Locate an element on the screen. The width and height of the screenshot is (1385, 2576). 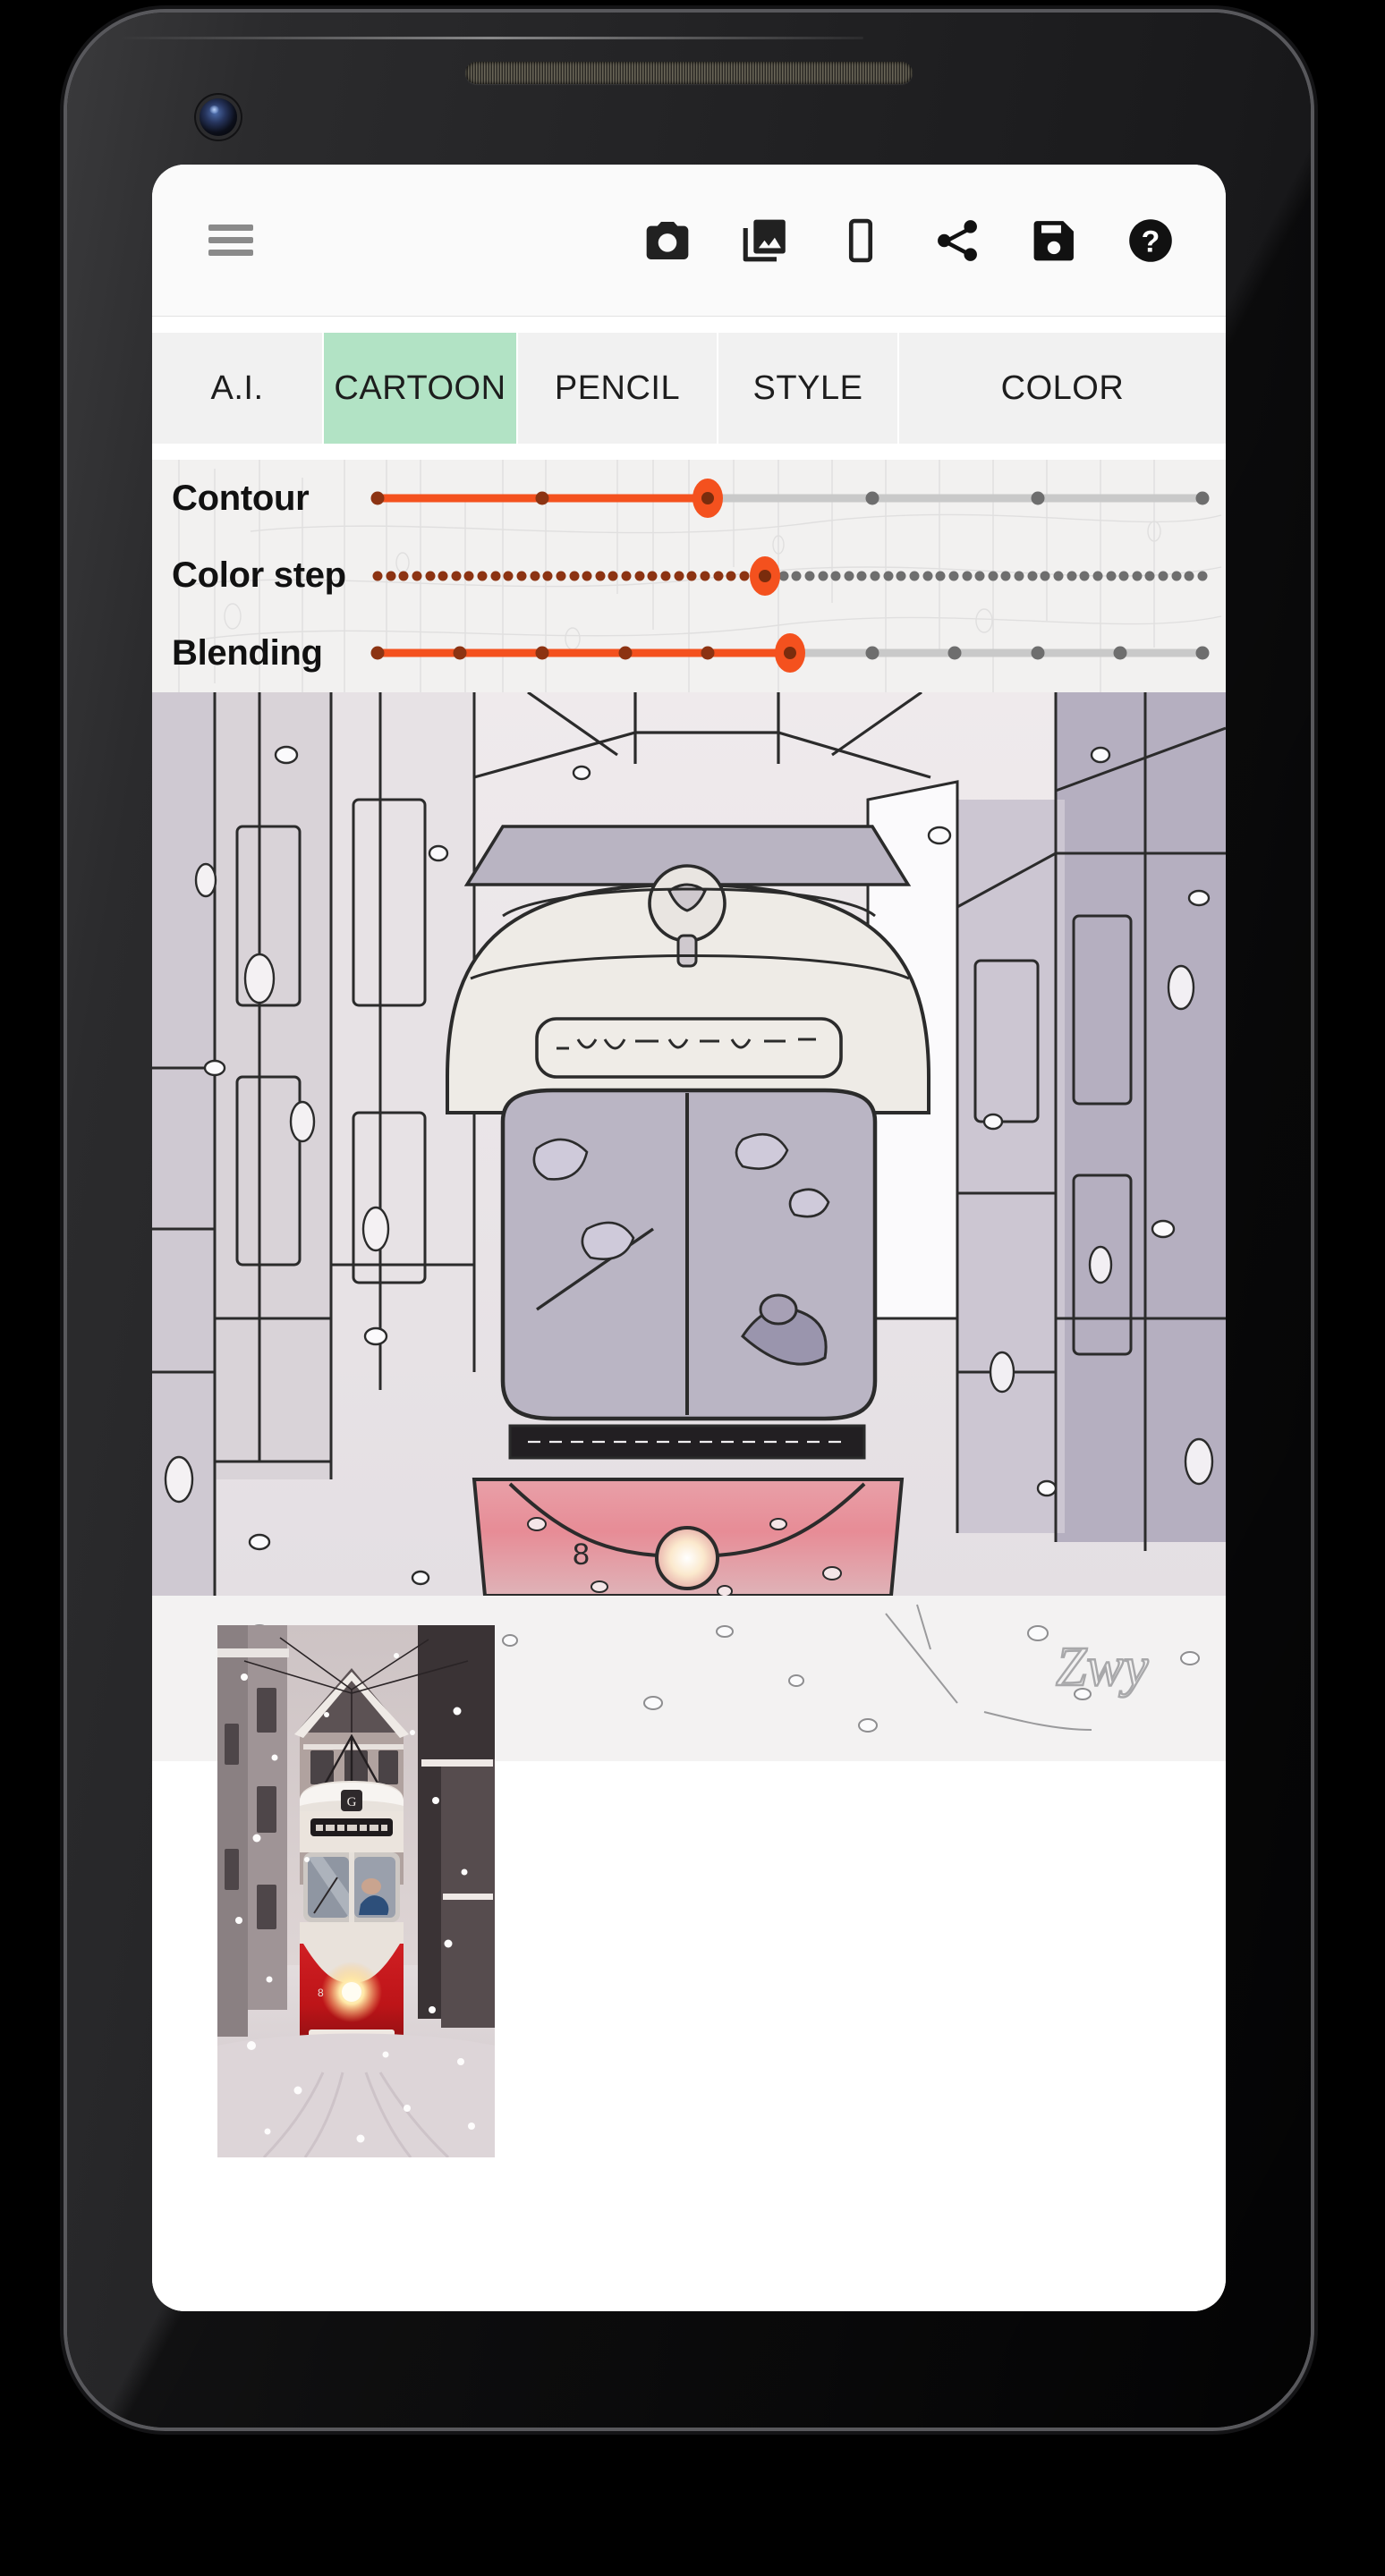
slider-label-blending: Blending is located at coordinates (247, 652).